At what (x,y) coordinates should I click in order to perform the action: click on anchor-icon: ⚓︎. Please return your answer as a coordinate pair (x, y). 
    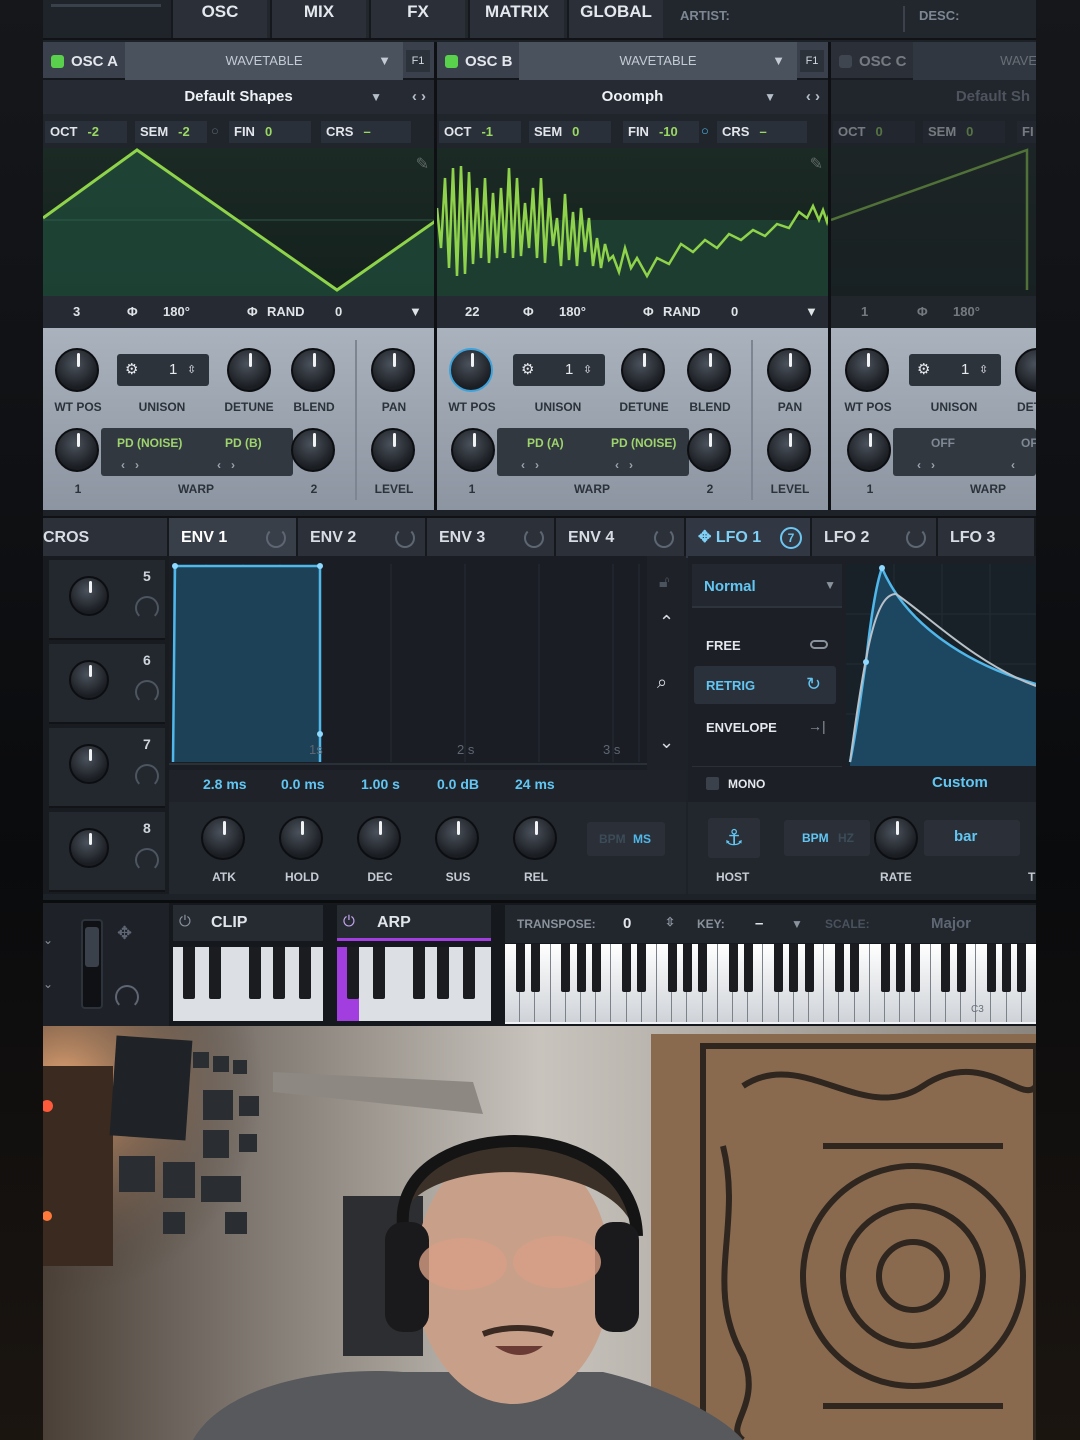
    Looking at the image, I should click on (734, 838).